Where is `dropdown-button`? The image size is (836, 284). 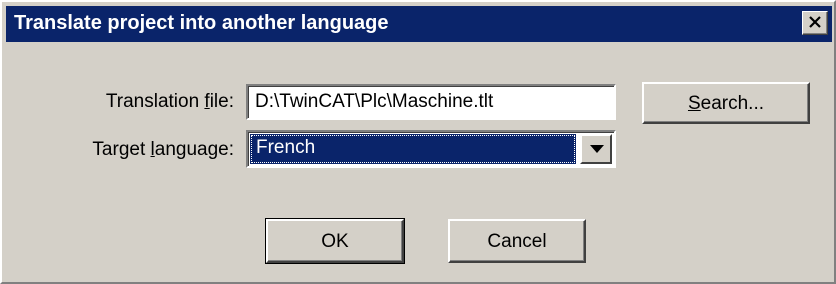
dropdown-button is located at coordinates (596, 149).